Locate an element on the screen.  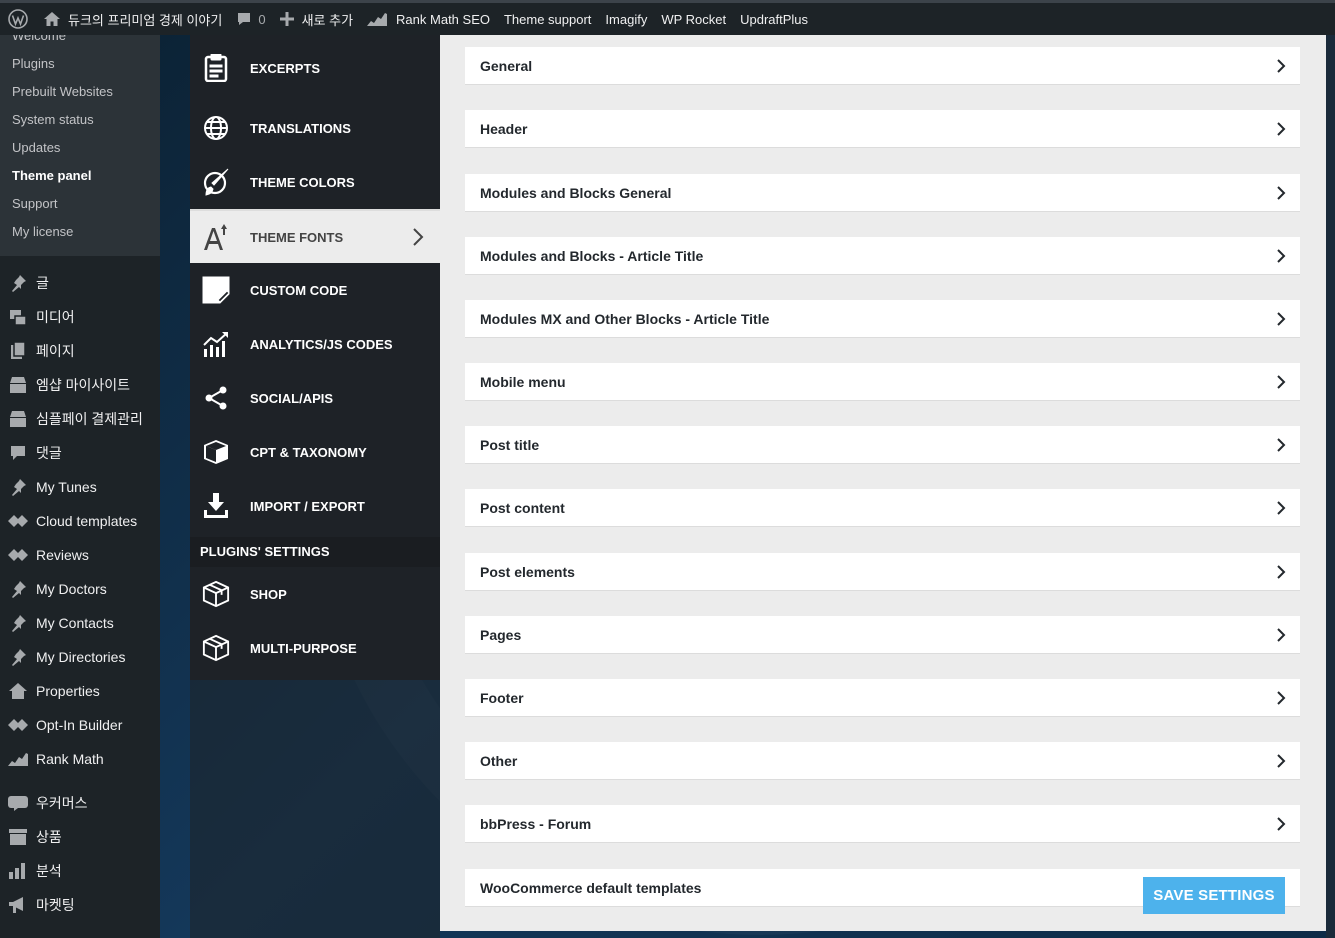
wordpress-logo-icon is located at coordinates (18, 19).